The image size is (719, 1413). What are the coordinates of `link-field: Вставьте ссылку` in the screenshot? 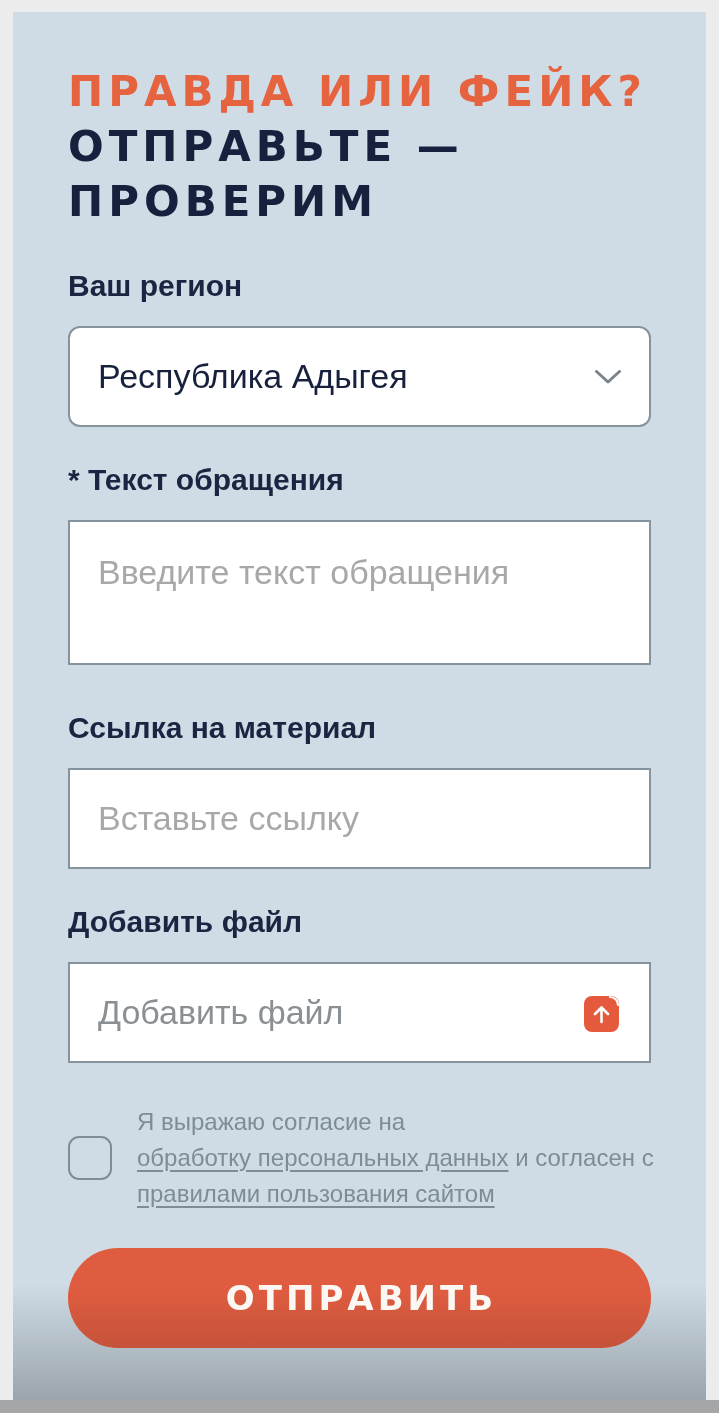 It's located at (359, 818).